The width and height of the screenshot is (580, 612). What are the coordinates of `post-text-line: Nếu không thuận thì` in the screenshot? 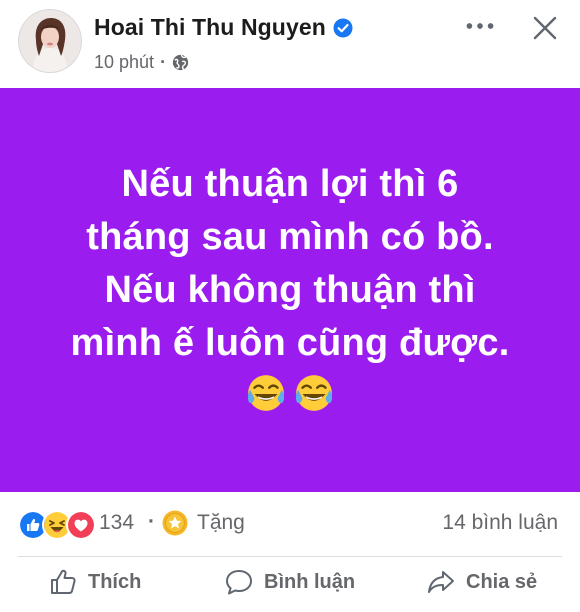 It's located at (290, 290).